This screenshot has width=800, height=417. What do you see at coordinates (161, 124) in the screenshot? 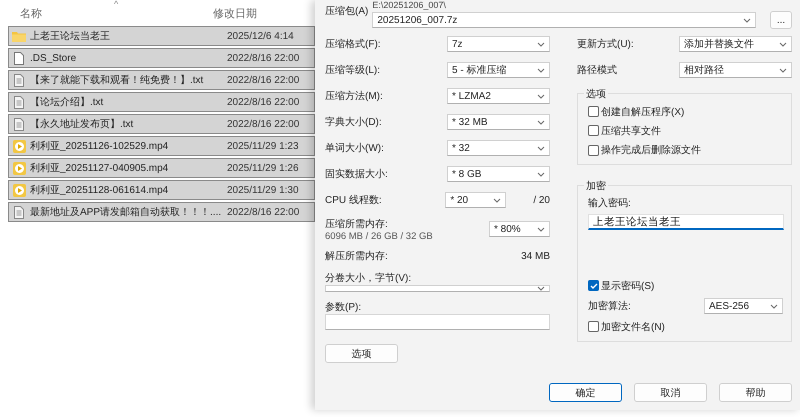
I see `file-row: 【永久地址发布页】.txt 2022/8/16 22:00` at bounding box center [161, 124].